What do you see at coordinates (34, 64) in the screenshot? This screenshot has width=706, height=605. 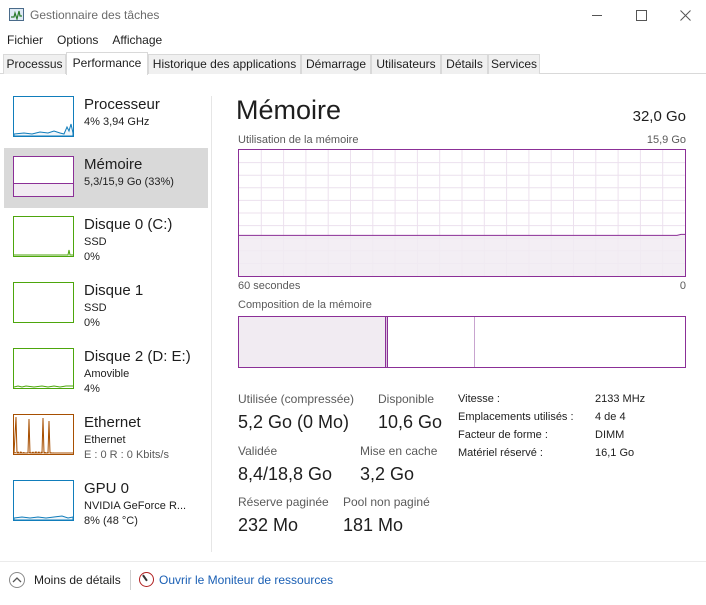 I see `tab-processes: Processus` at bounding box center [34, 64].